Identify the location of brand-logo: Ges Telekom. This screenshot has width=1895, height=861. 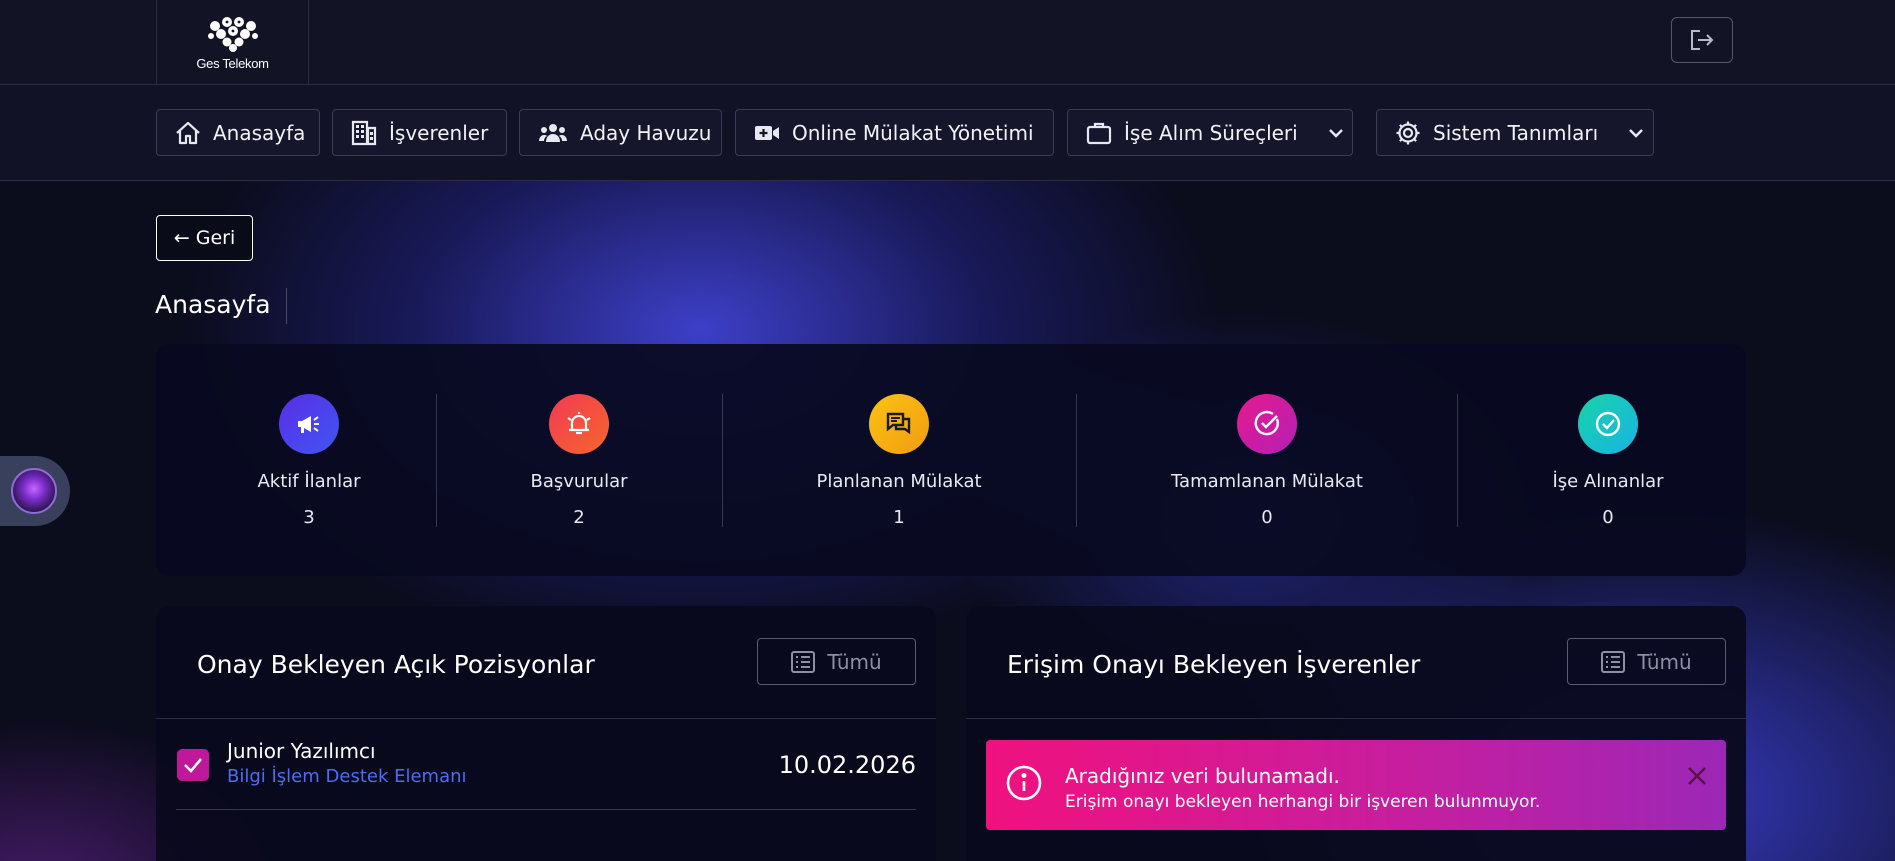
(232, 42).